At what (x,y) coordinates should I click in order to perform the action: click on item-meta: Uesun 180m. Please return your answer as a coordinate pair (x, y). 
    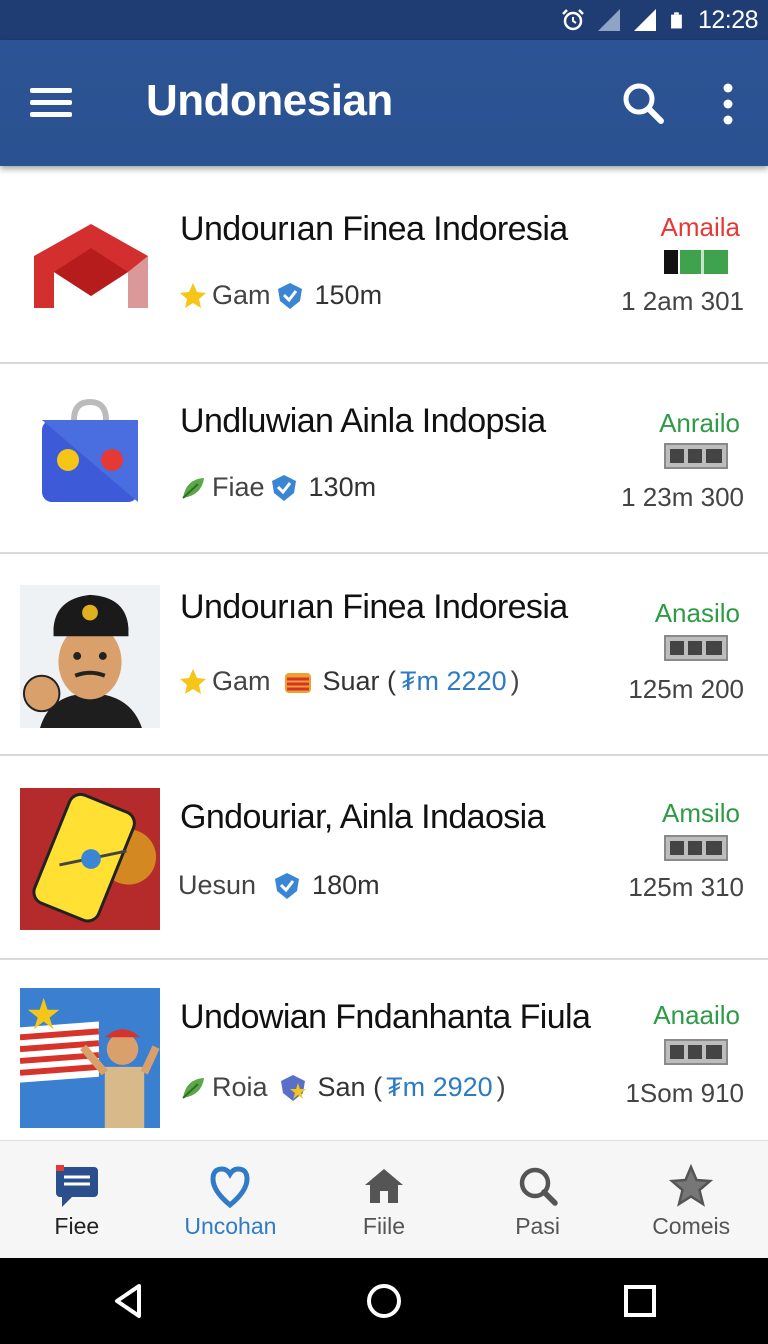
    Looking at the image, I should click on (279, 885).